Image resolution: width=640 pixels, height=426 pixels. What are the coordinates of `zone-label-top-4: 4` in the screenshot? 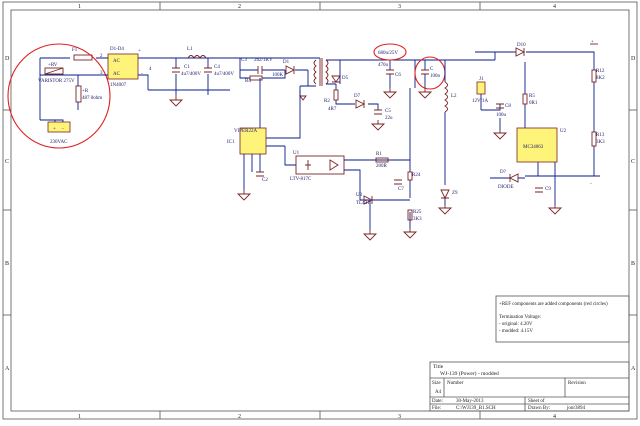 It's located at (554, 7).